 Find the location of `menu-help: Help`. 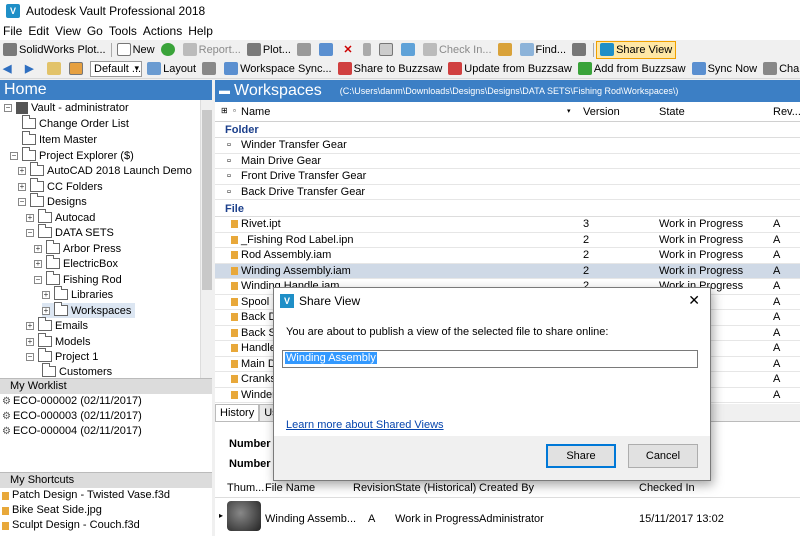

menu-help: Help is located at coordinates (200, 31).